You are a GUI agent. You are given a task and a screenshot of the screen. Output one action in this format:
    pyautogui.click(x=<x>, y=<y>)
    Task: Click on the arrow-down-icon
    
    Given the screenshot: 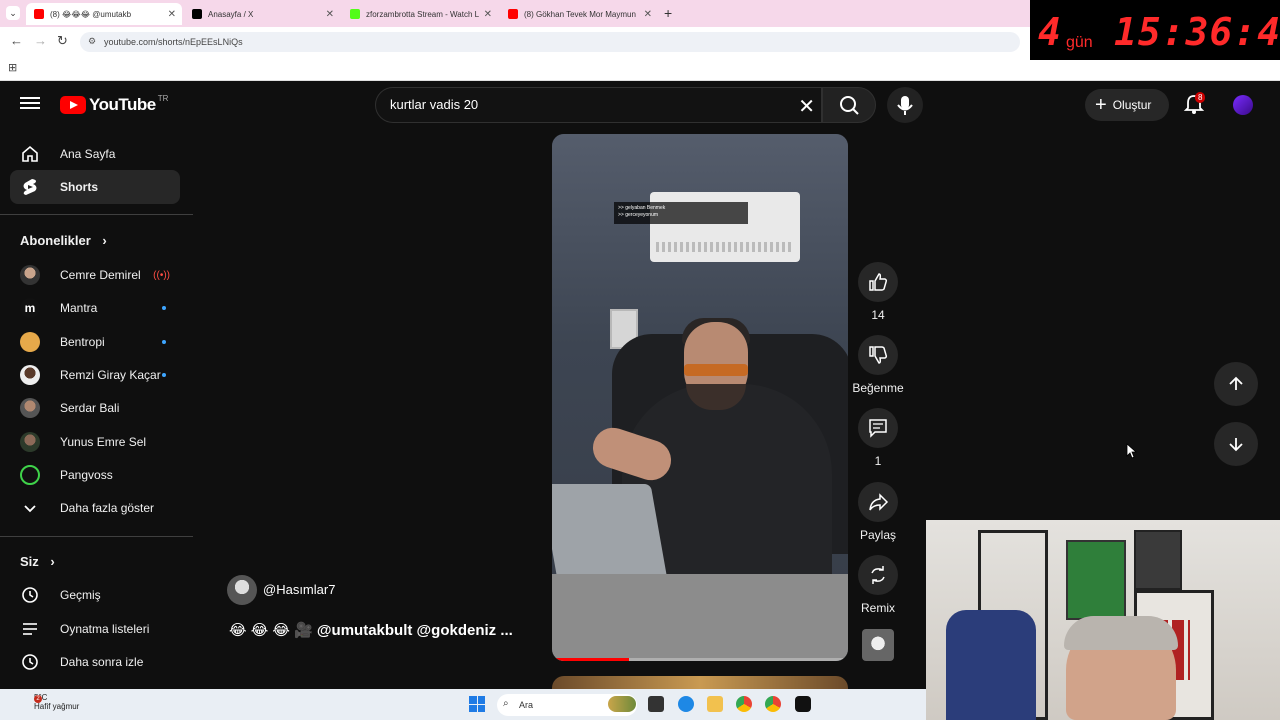 What is the action you would take?
    pyautogui.click(x=1236, y=445)
    